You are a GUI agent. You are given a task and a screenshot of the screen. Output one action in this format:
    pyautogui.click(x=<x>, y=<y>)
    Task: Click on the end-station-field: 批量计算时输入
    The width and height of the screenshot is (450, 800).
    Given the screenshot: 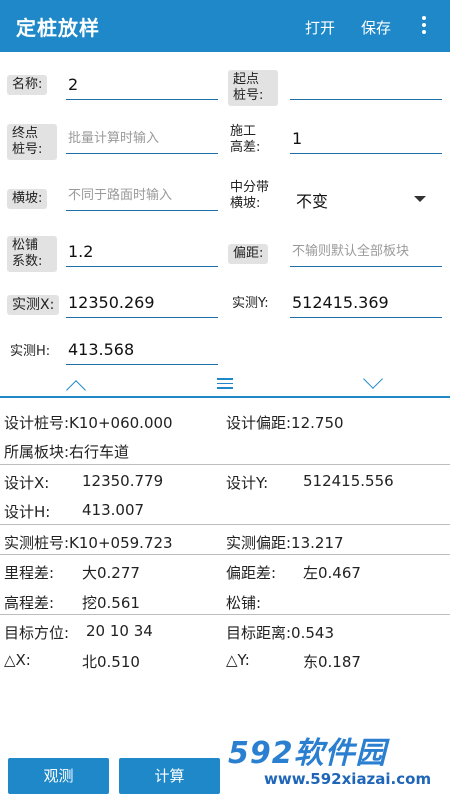 What is the action you would take?
    pyautogui.click(x=142, y=140)
    